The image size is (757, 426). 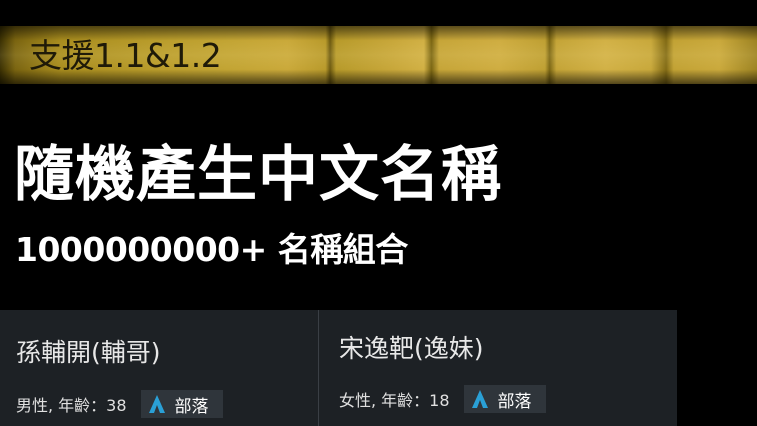 What do you see at coordinates (411, 348) in the screenshot?
I see `card-name: 宋逸靶(逸妹)` at bounding box center [411, 348].